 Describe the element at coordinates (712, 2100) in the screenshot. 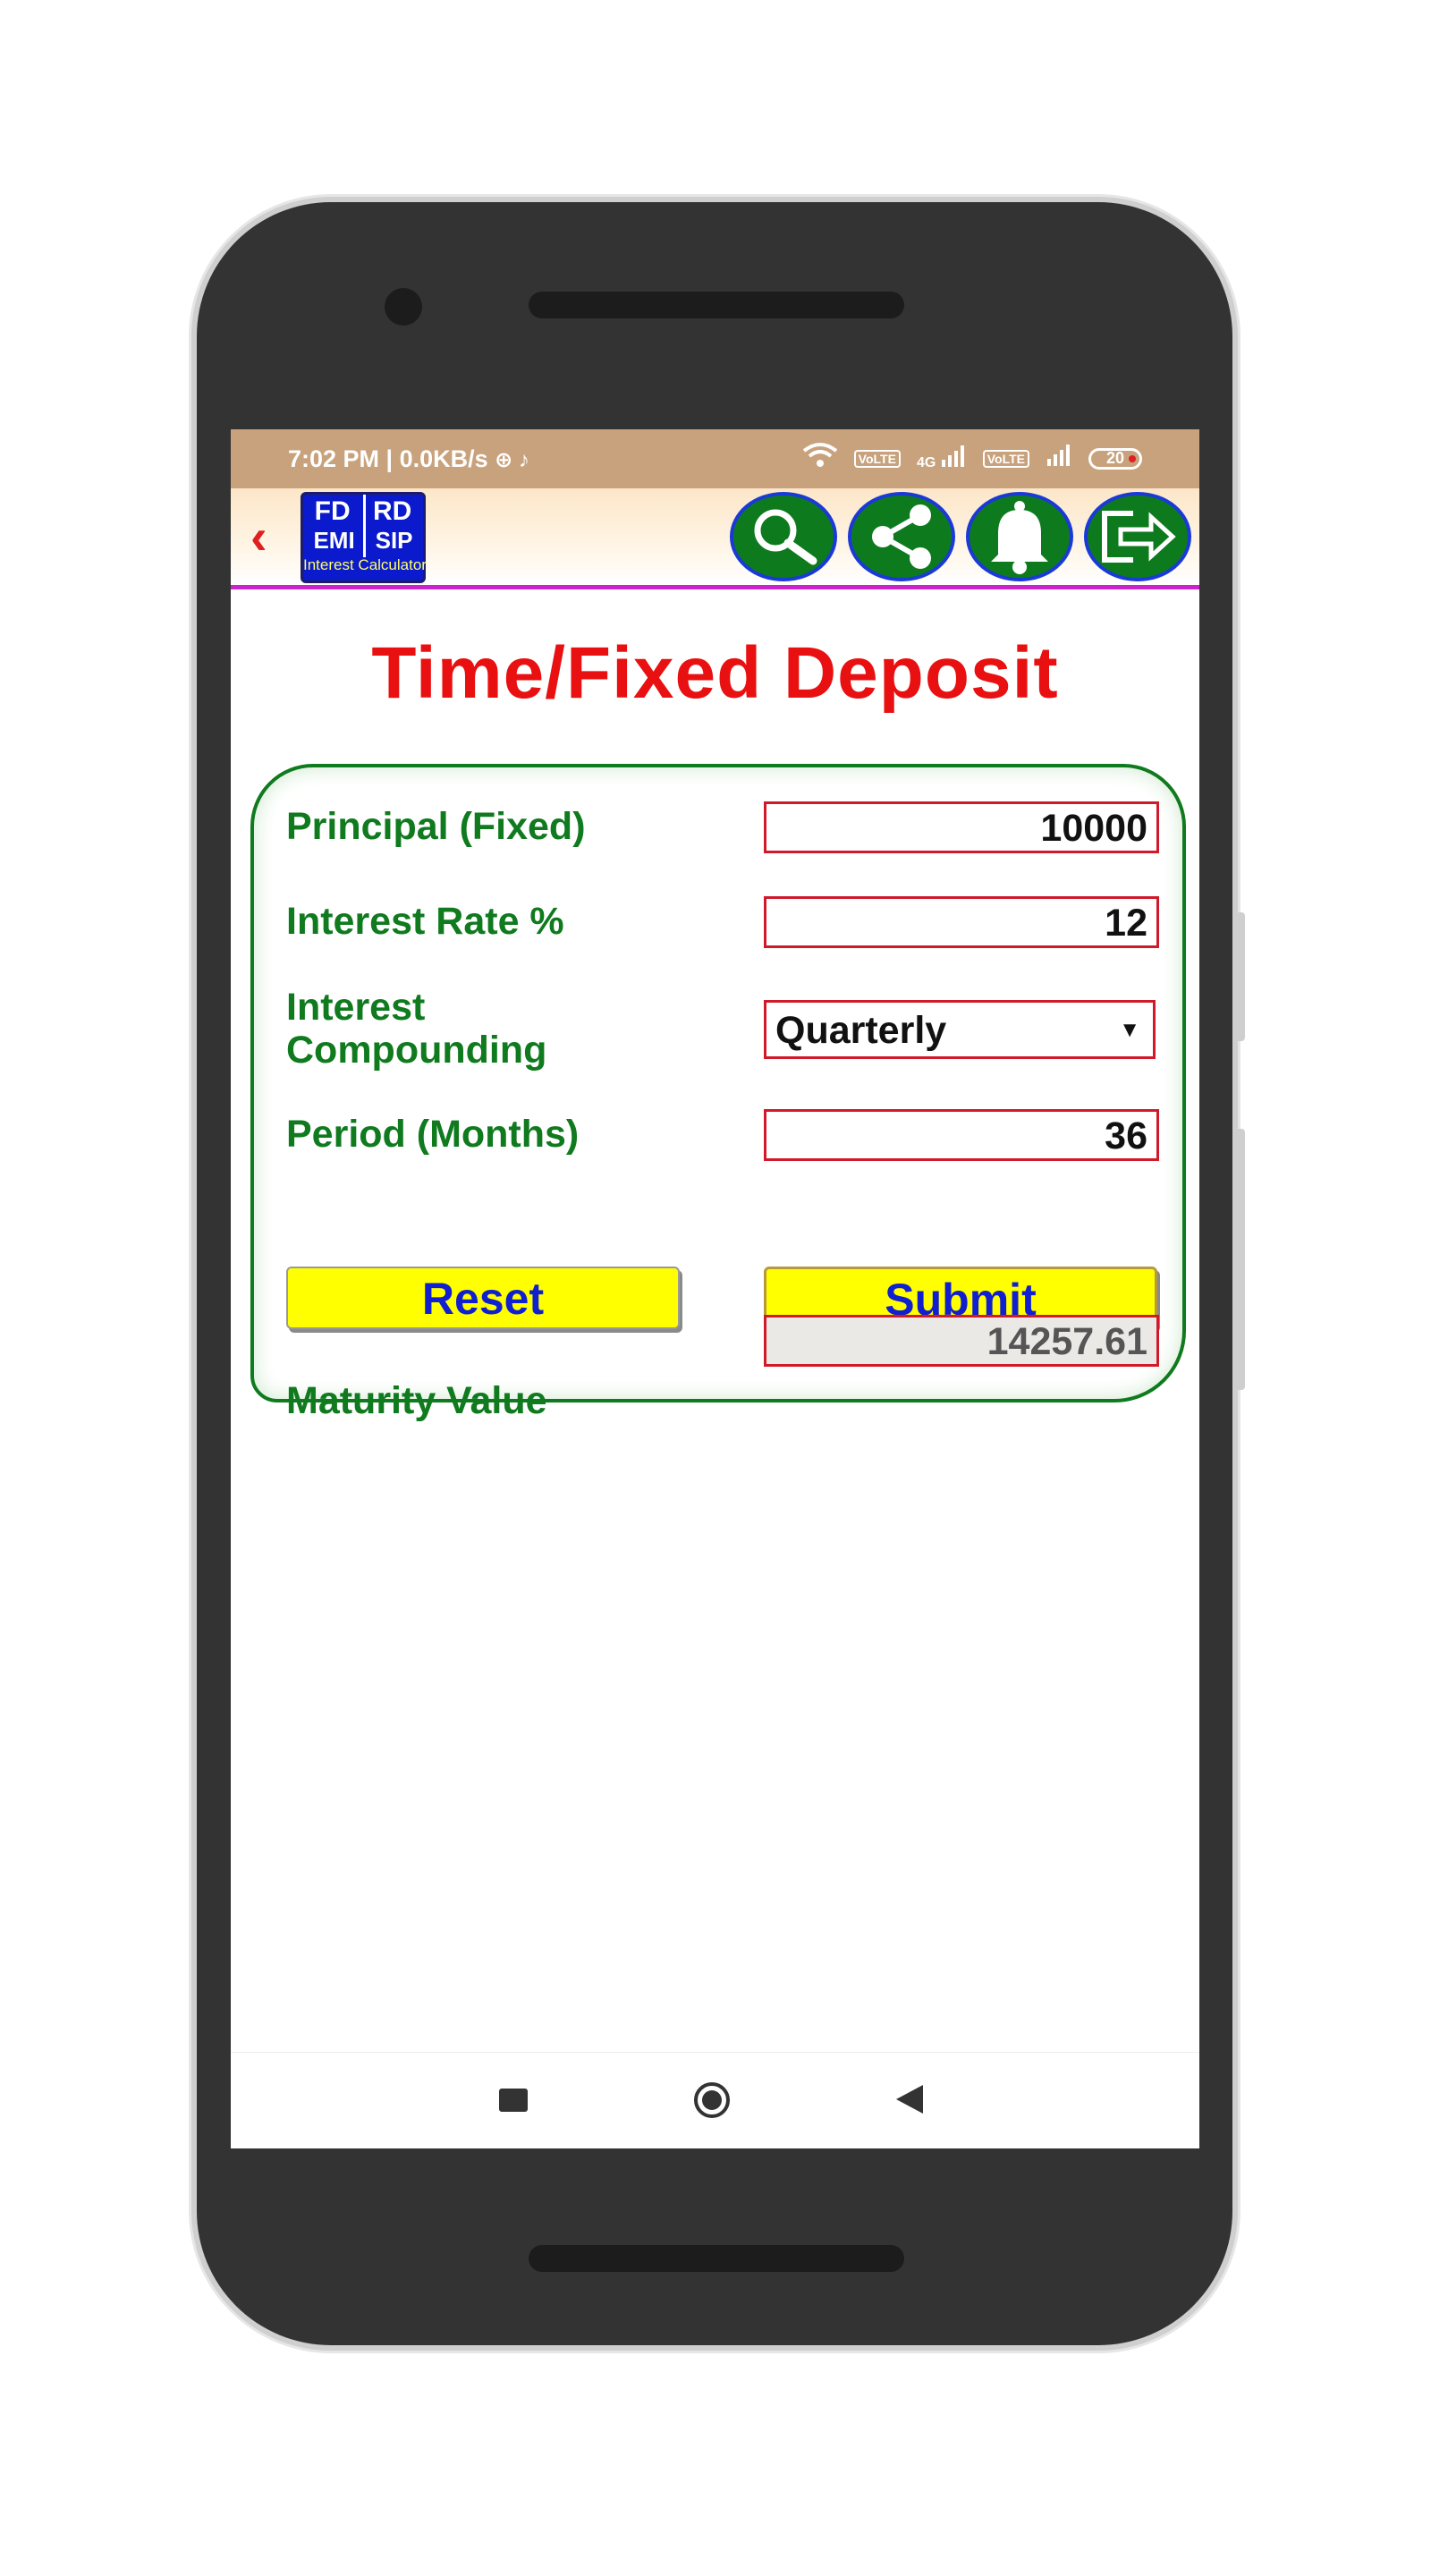

I see `home-button` at that location.